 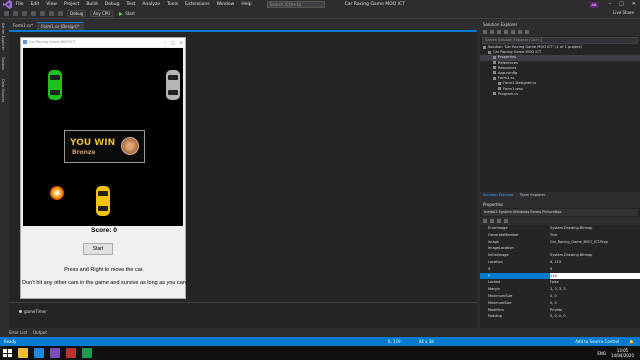 I want to click on add-to-source-control-button: Add to Source Control, so click(x=597, y=341).